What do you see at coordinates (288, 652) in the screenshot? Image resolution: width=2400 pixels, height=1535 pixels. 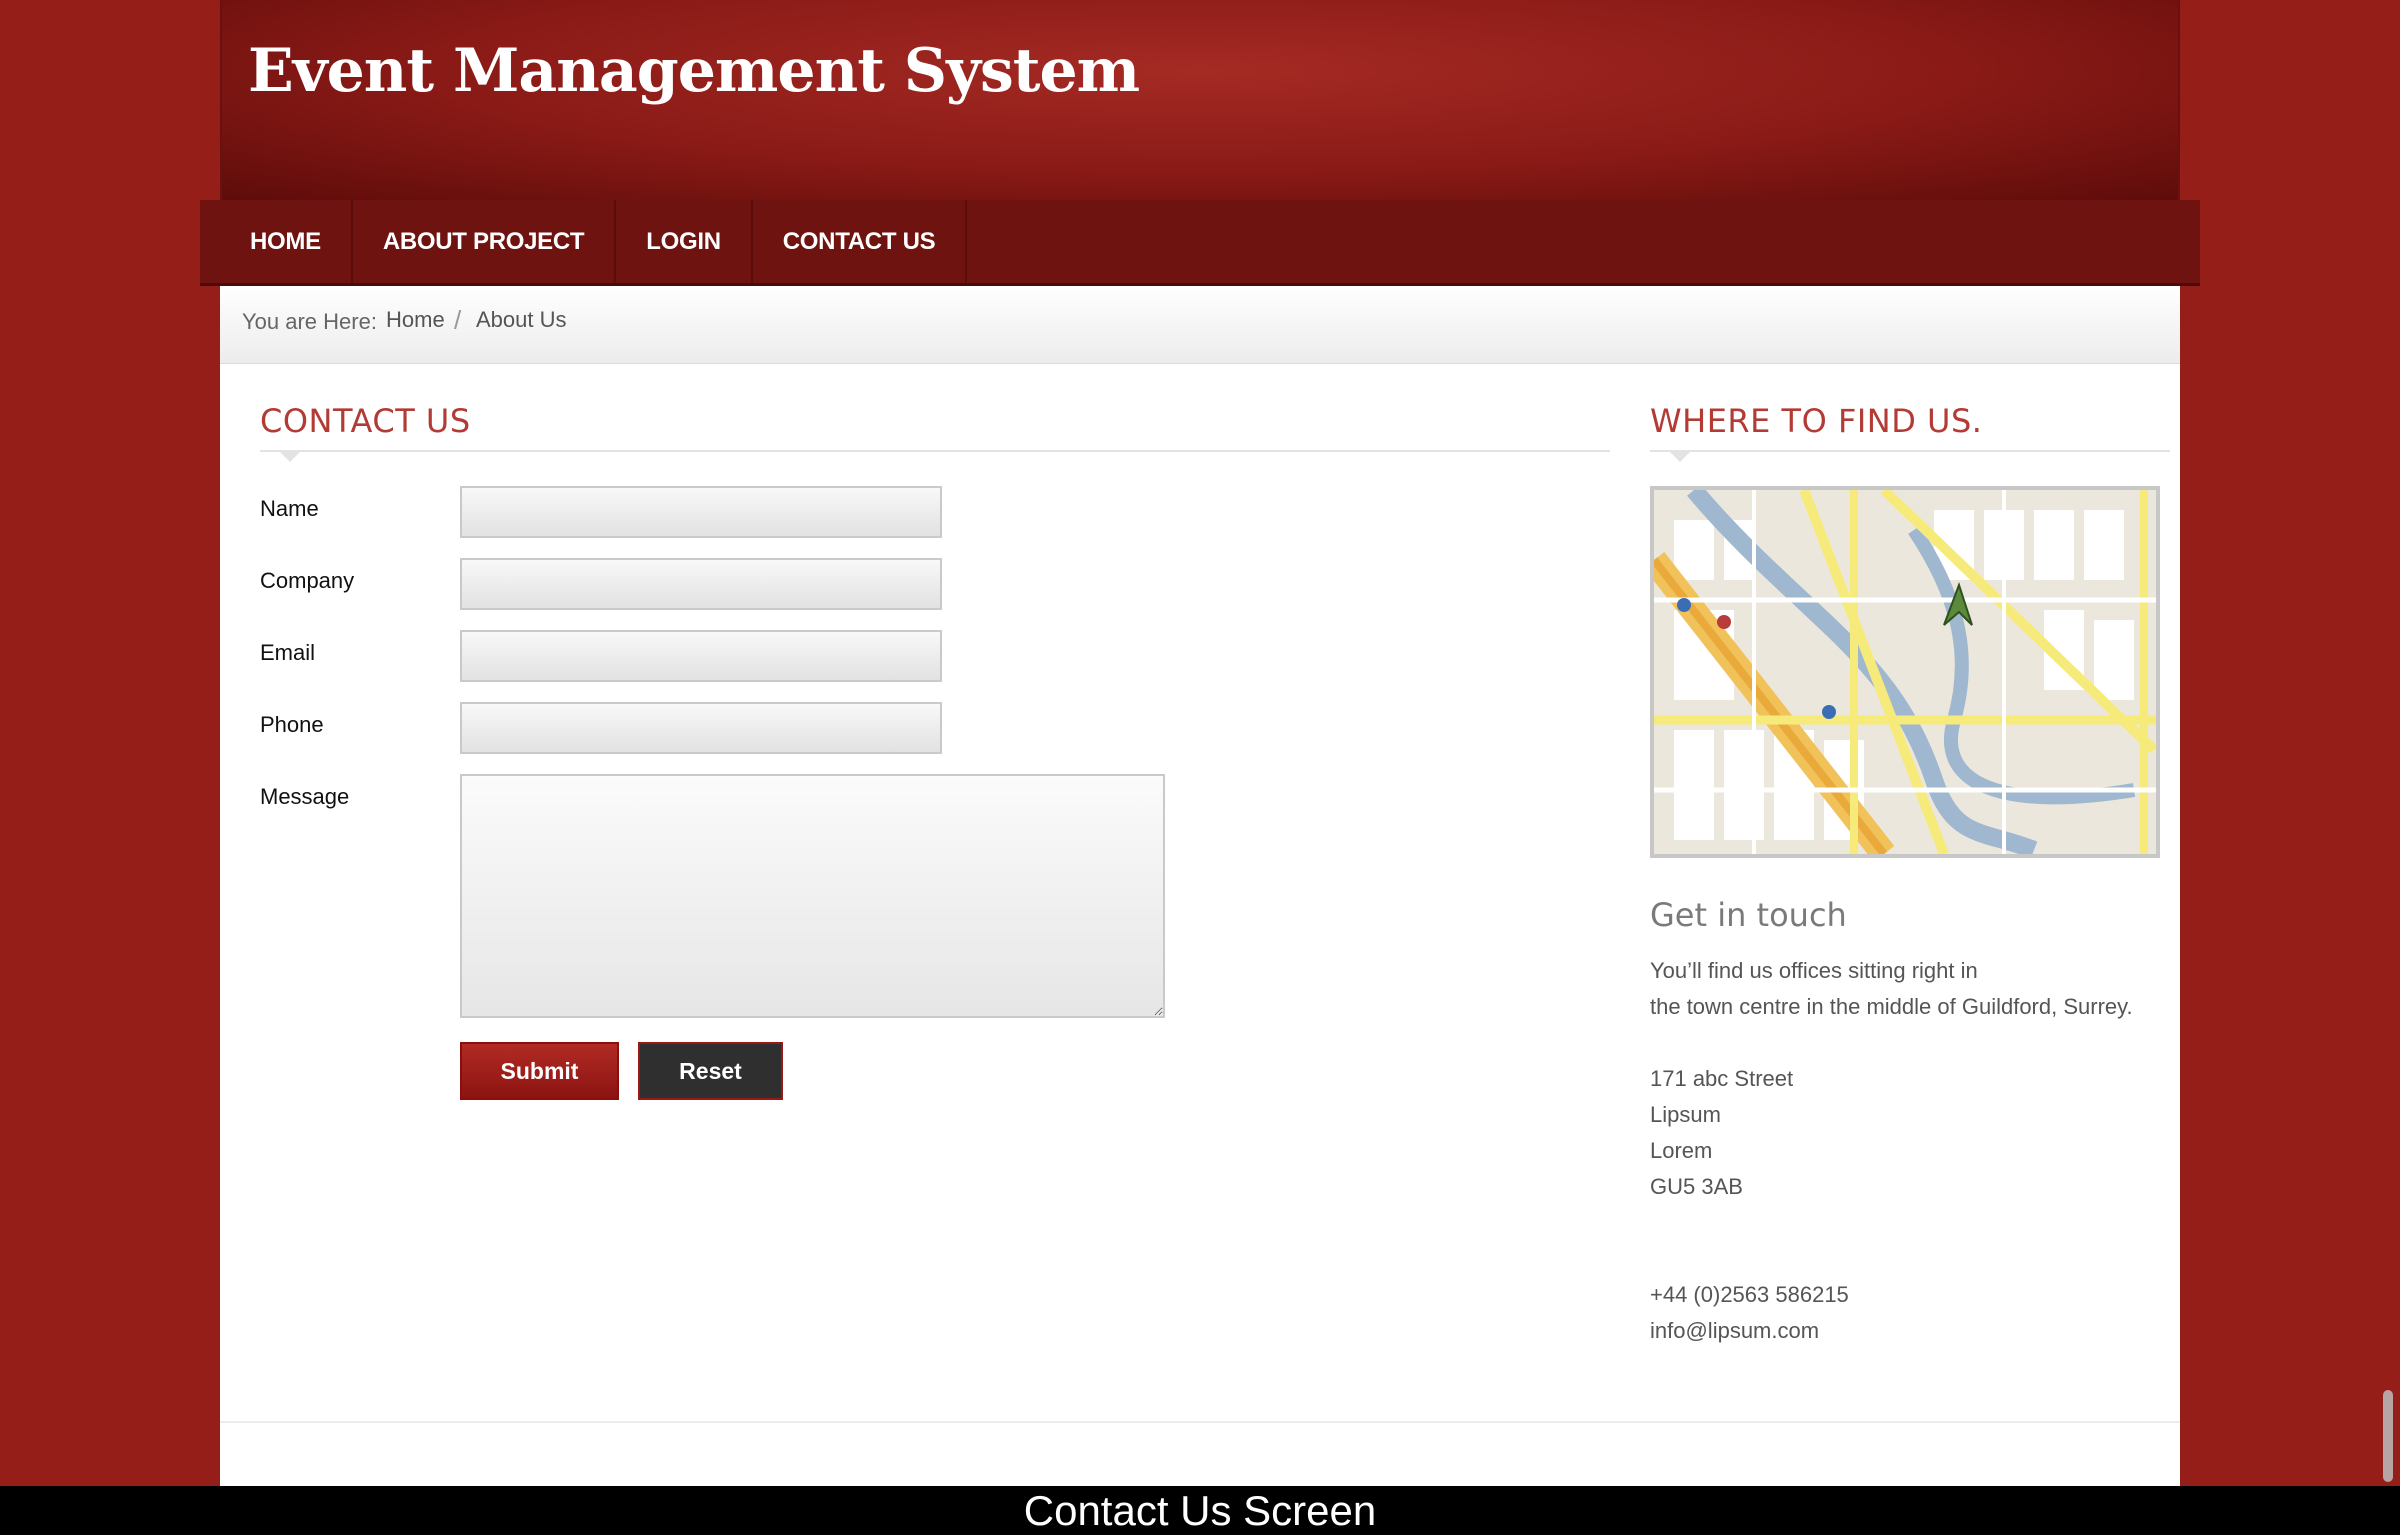 I see `email-label: Email` at bounding box center [288, 652].